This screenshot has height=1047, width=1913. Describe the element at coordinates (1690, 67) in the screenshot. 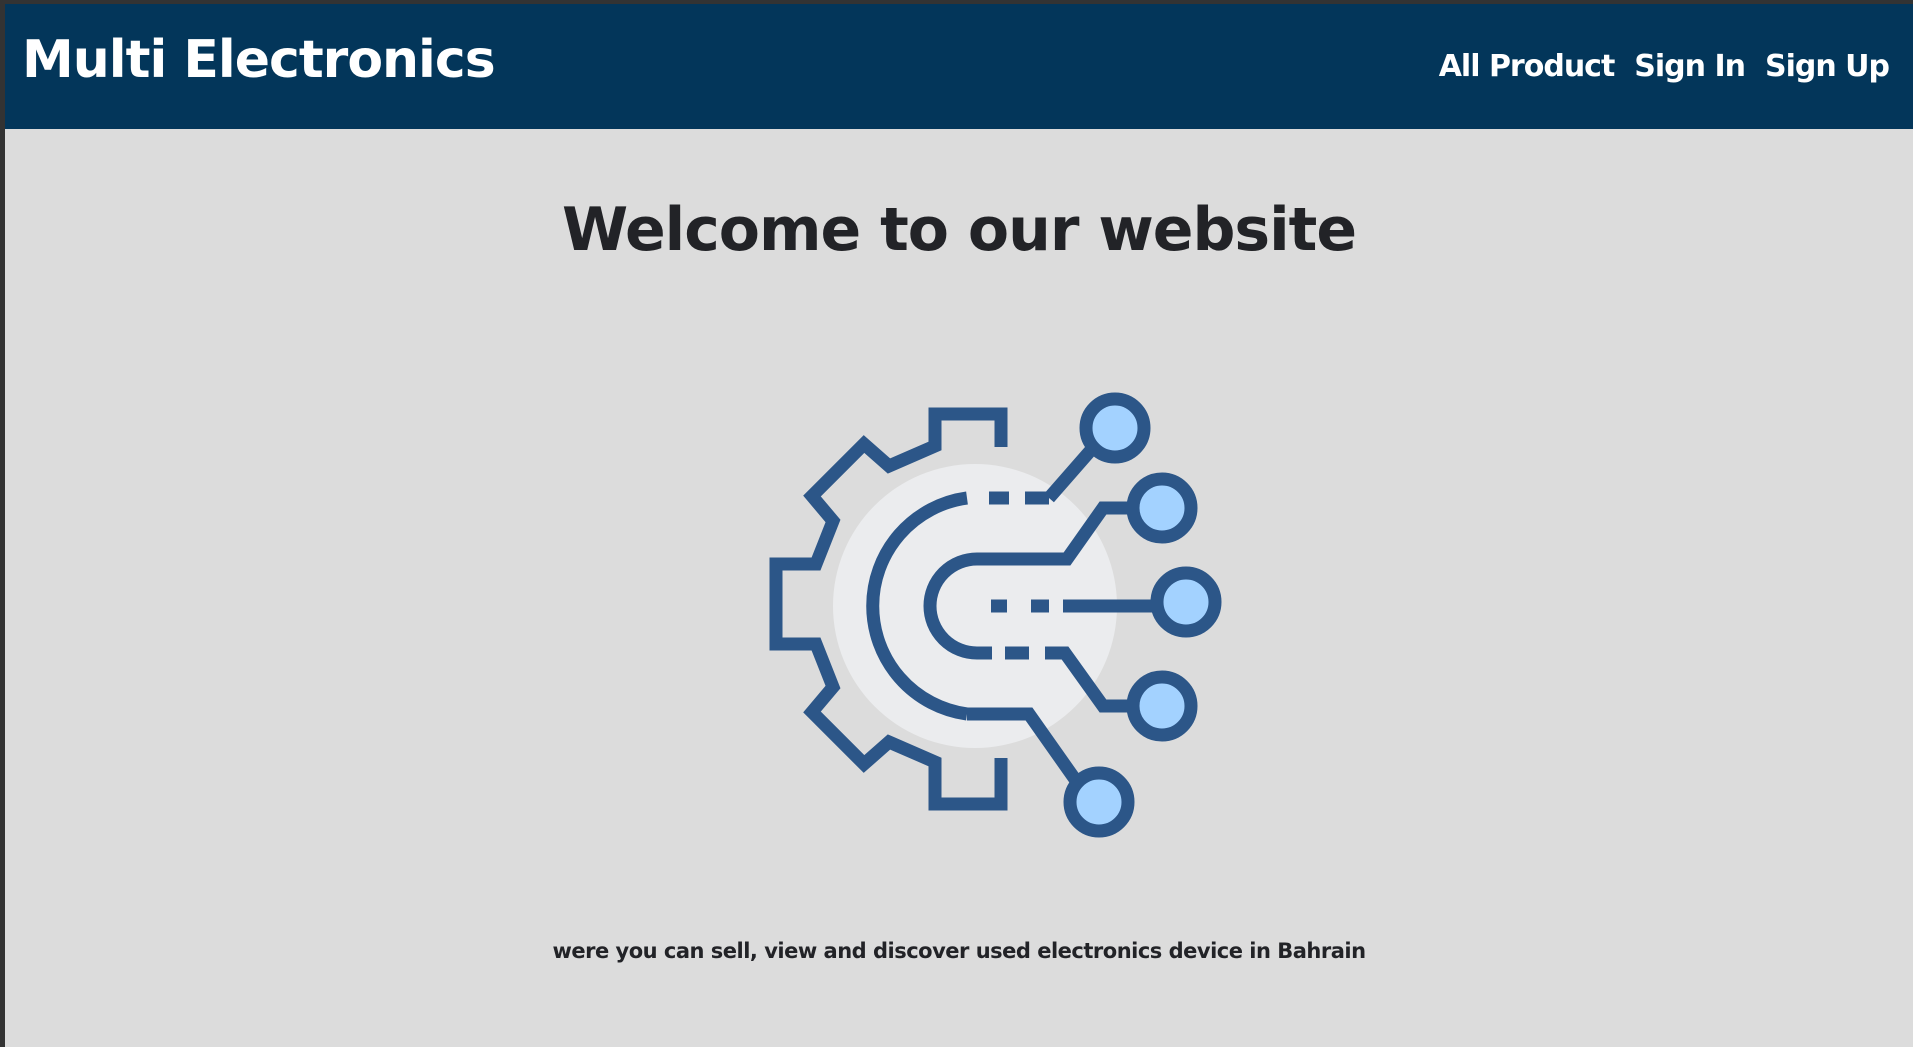

I see `nav-link-sign-in: Sign In` at that location.